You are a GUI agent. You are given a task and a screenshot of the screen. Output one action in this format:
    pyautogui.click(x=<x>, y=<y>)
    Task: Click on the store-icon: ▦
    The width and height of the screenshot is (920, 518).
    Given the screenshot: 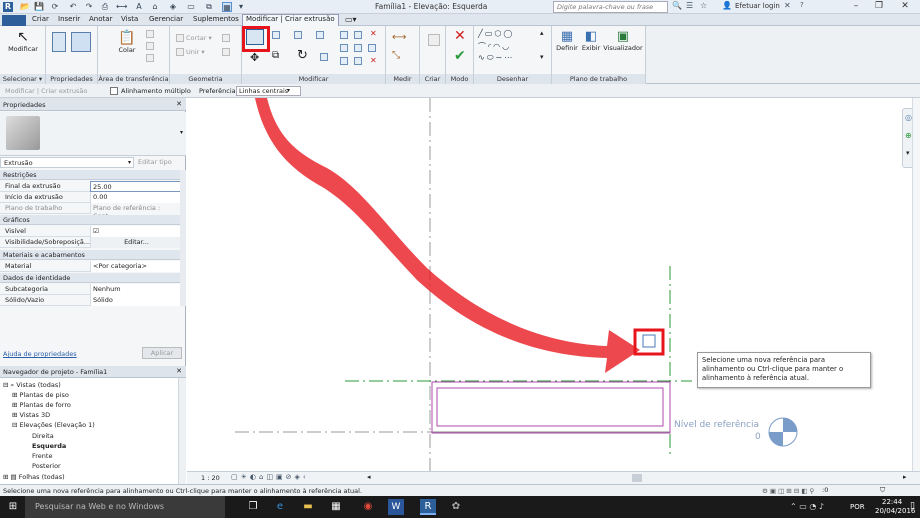 What is the action you would take?
    pyautogui.click(x=336, y=507)
    